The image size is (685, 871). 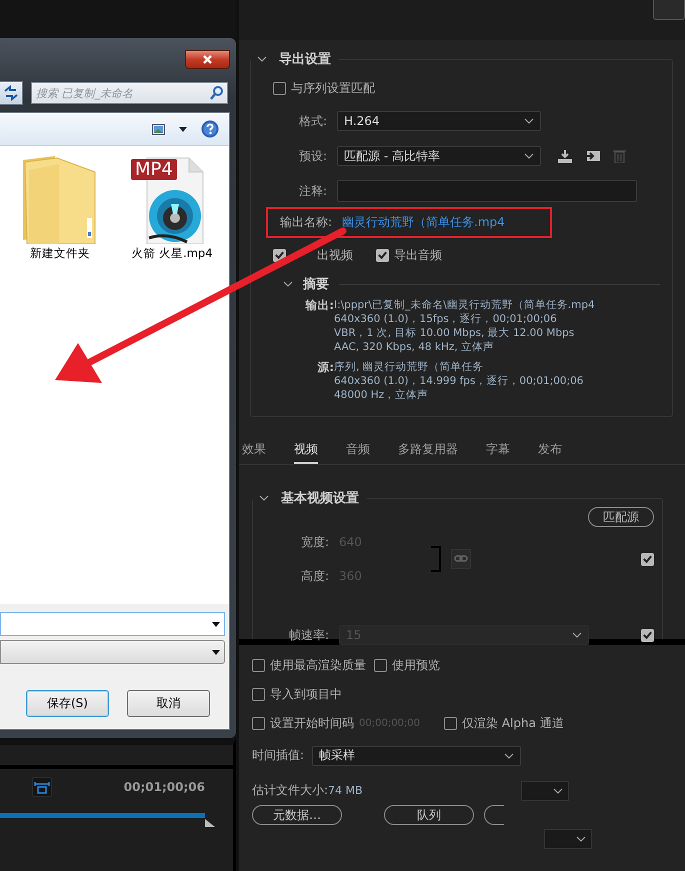 What do you see at coordinates (254, 450) in the screenshot?
I see `tab: 效果` at bounding box center [254, 450].